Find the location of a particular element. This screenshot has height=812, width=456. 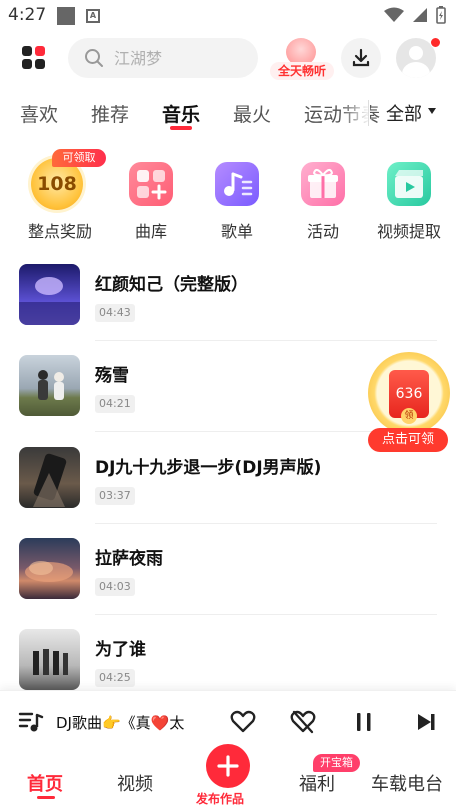

download-icon is located at coordinates (361, 57).